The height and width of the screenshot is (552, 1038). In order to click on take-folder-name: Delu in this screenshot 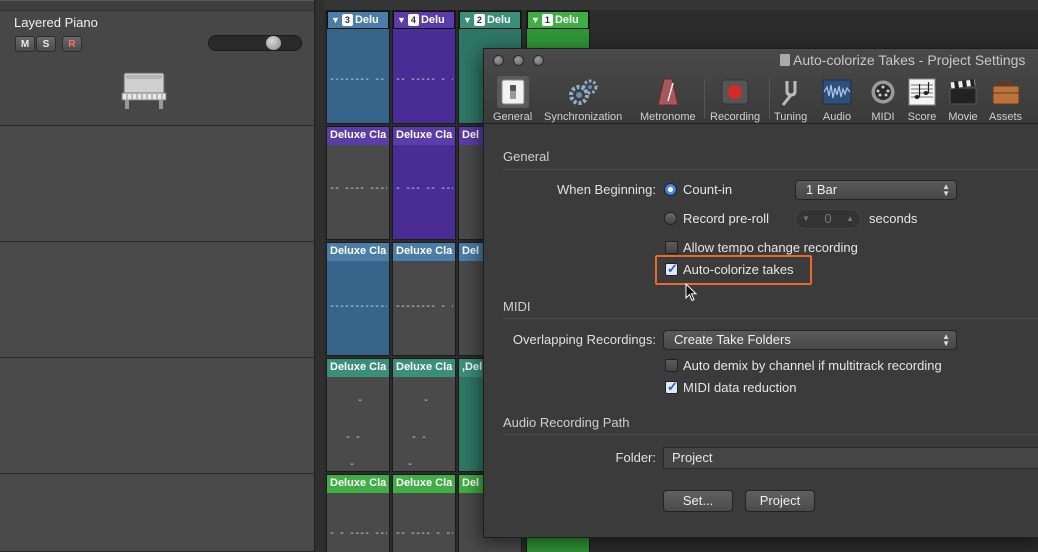, I will do `click(432, 20)`.